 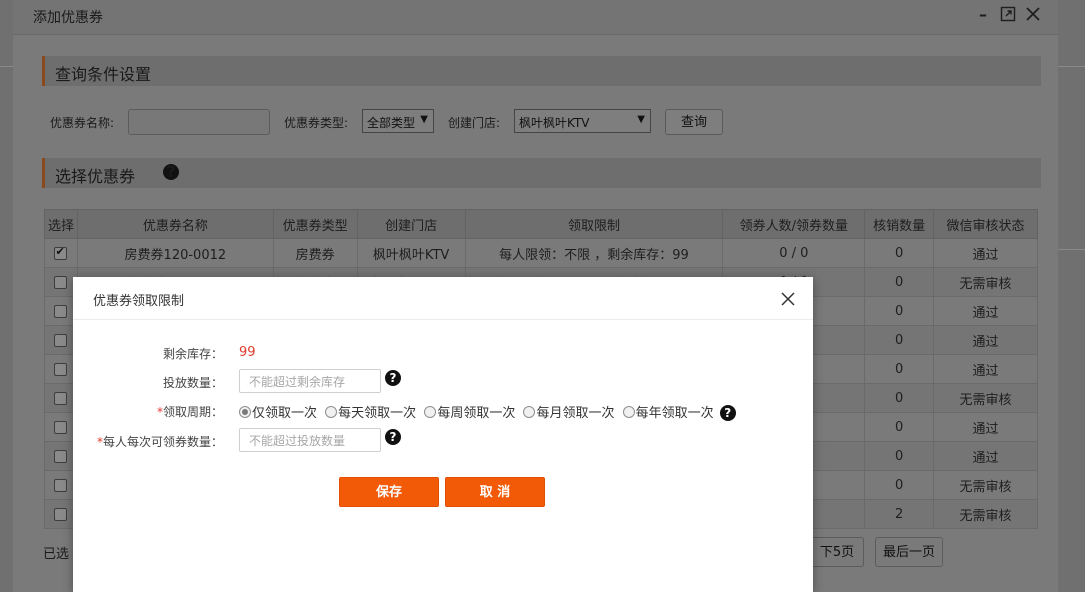 What do you see at coordinates (474, 123) in the screenshot?
I see `store-label: 创建门店:` at bounding box center [474, 123].